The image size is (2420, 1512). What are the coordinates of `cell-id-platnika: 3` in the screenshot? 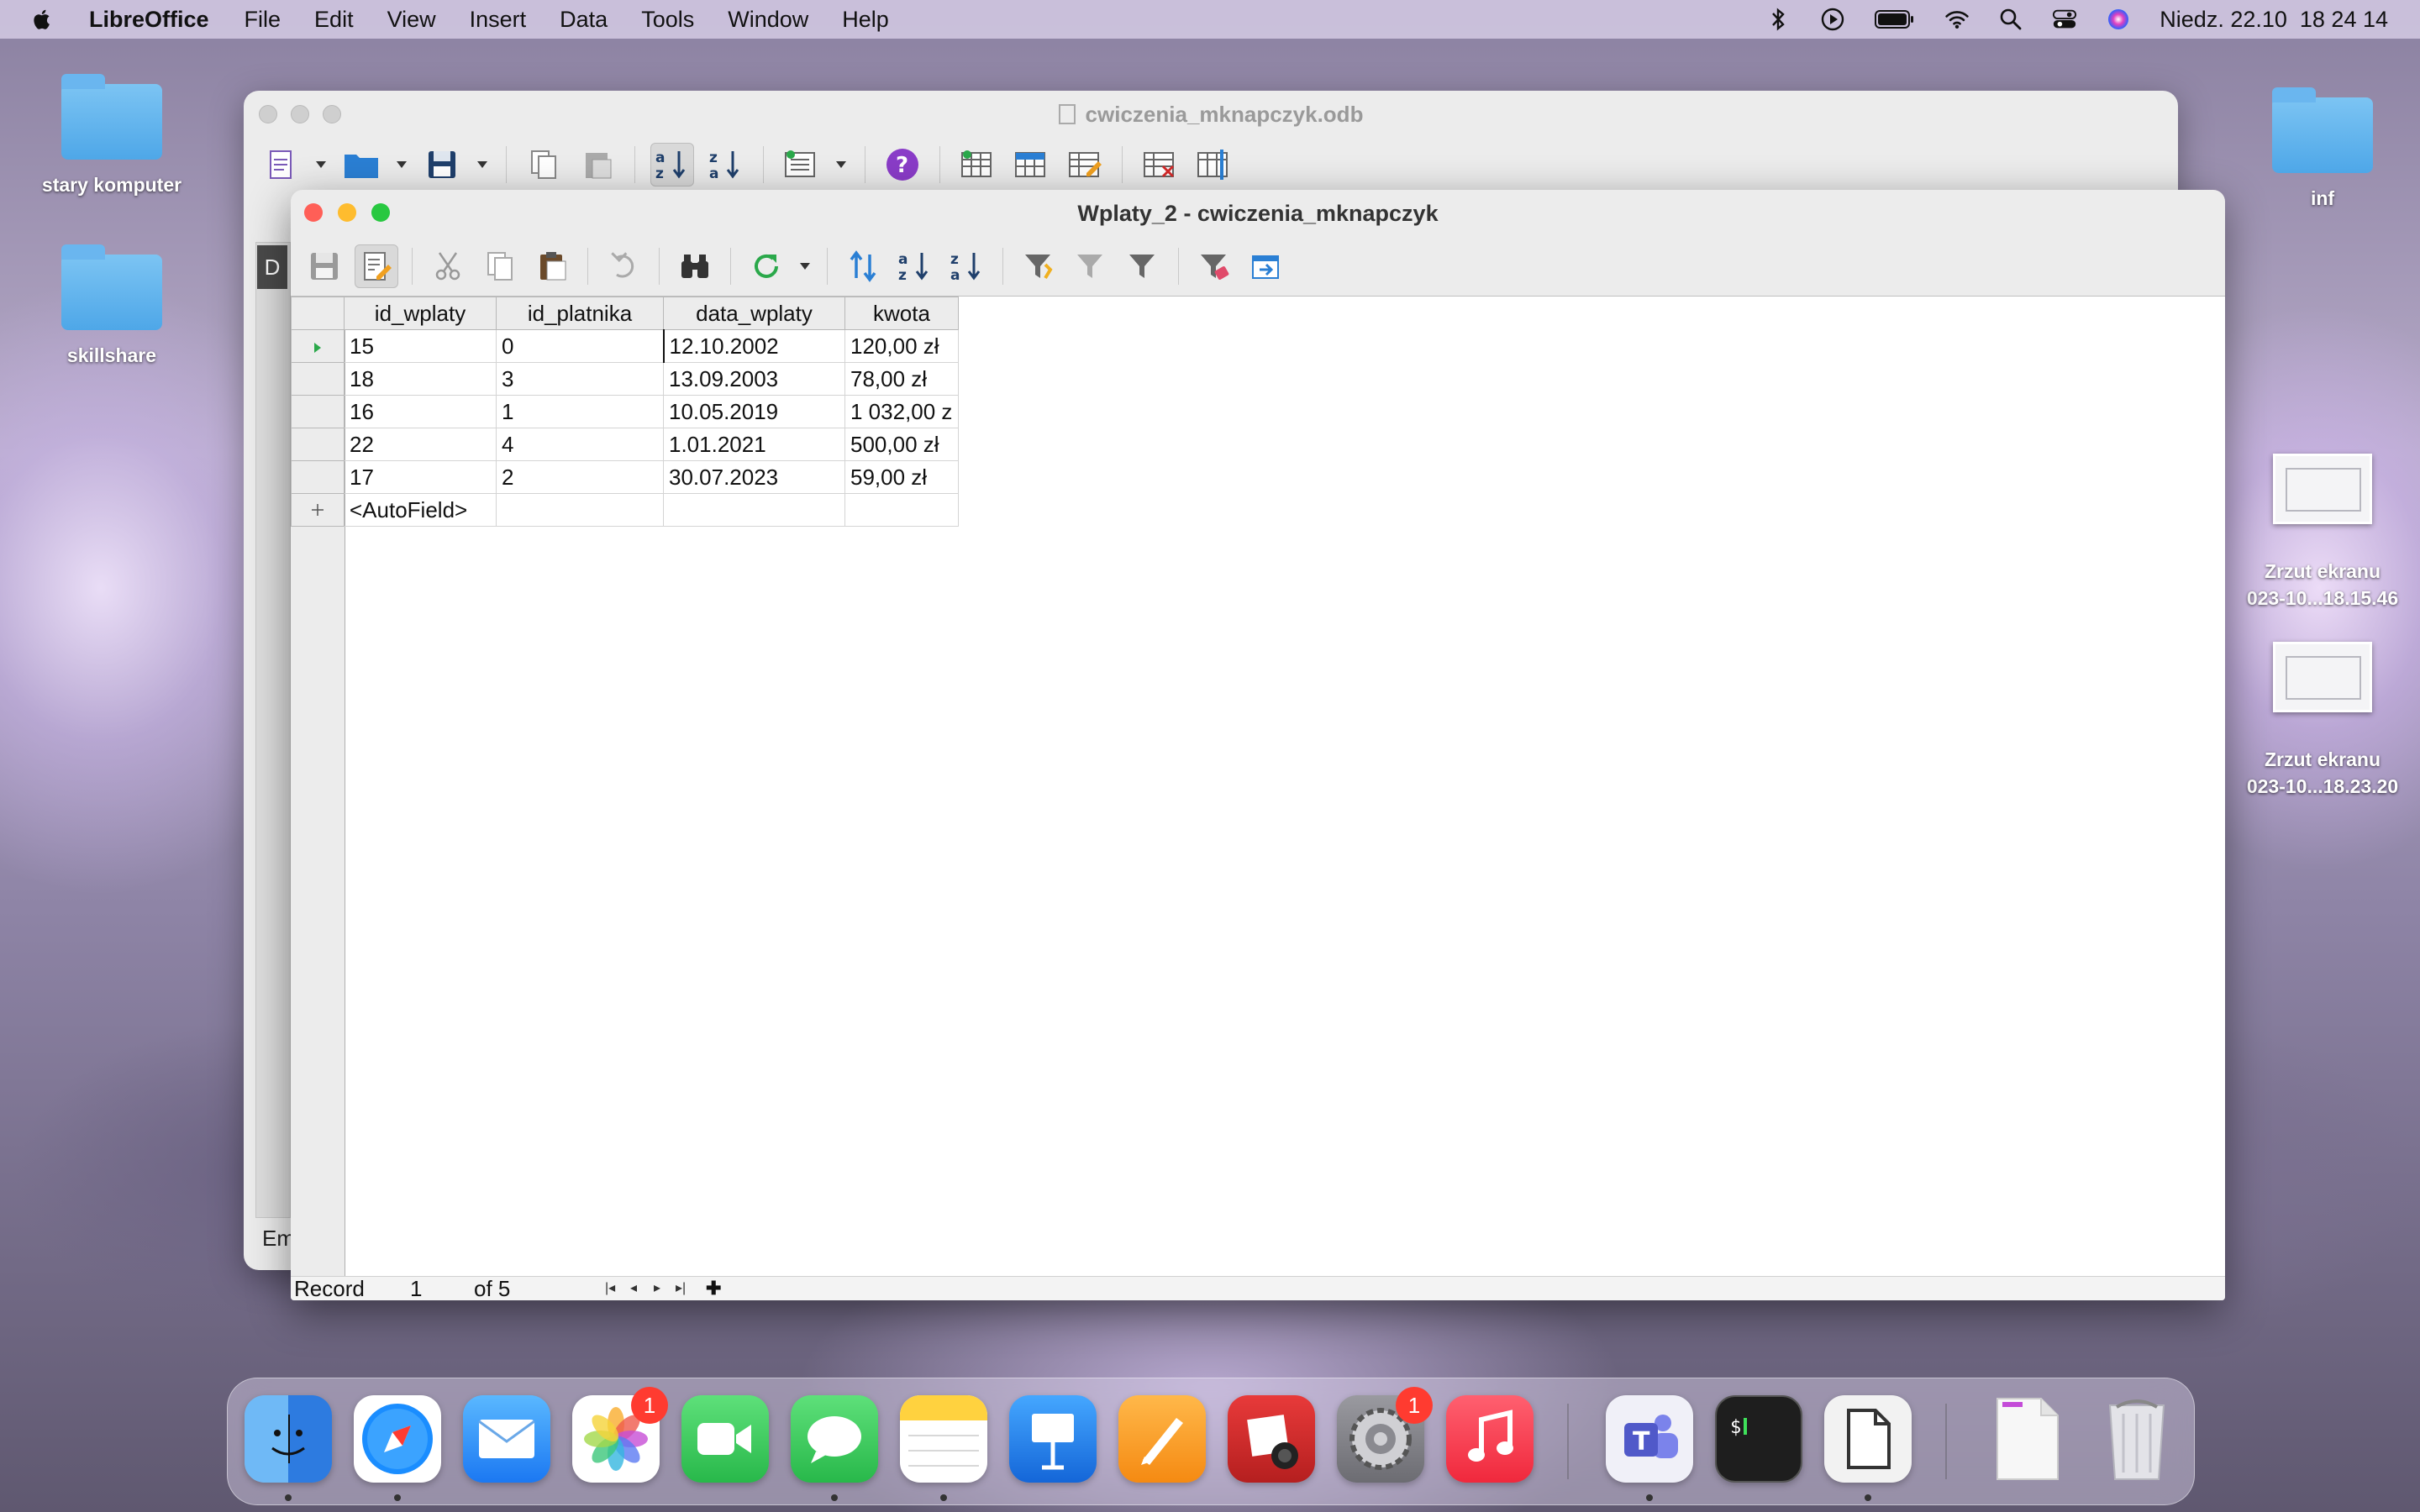 It's located at (580, 379).